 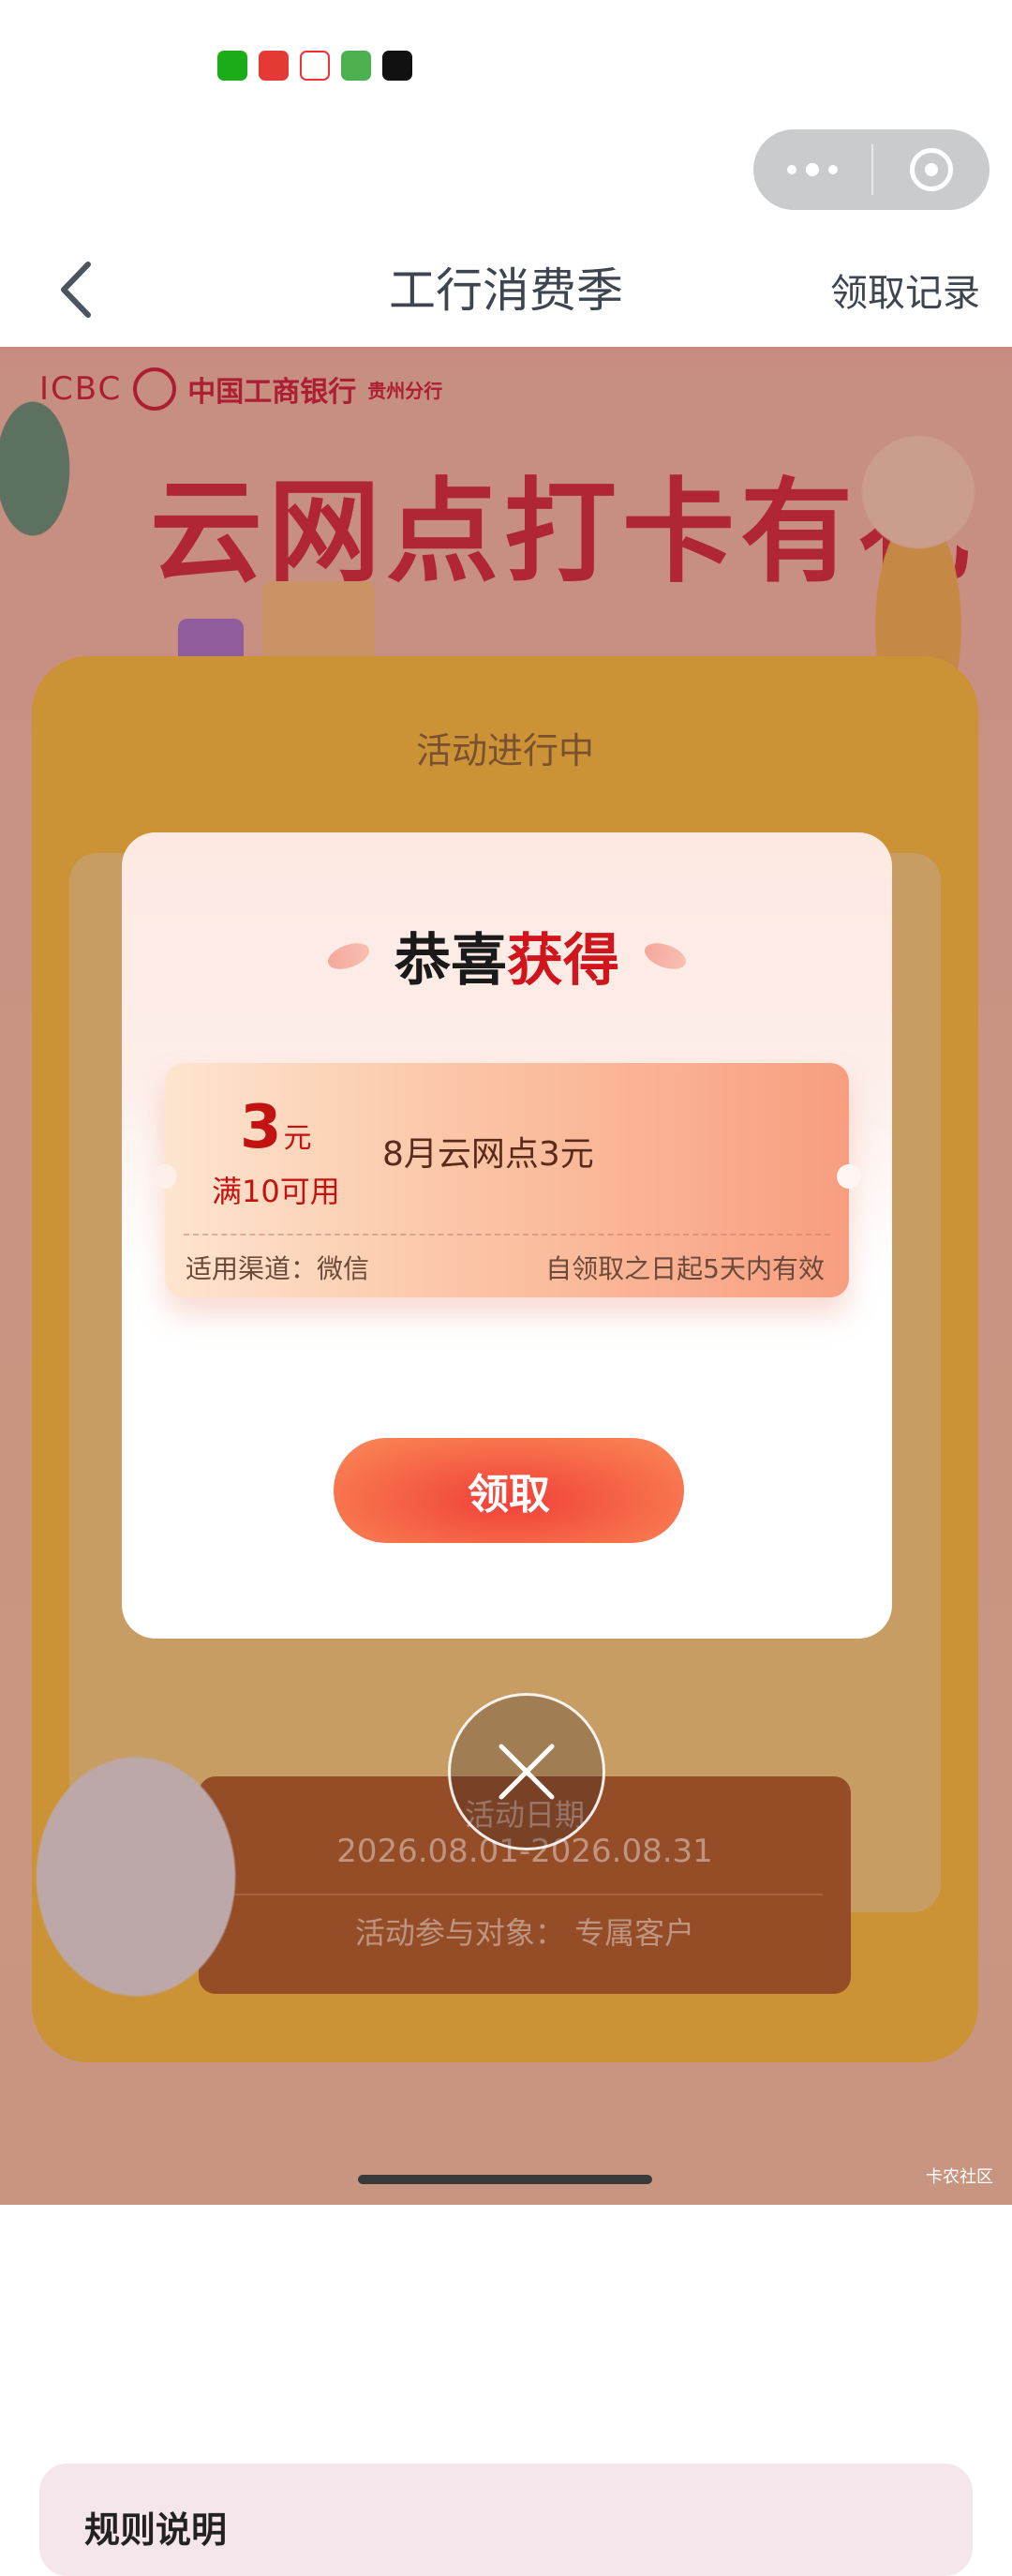 What do you see at coordinates (450, 961) in the screenshot?
I see `title-congrats: 恭喜` at bounding box center [450, 961].